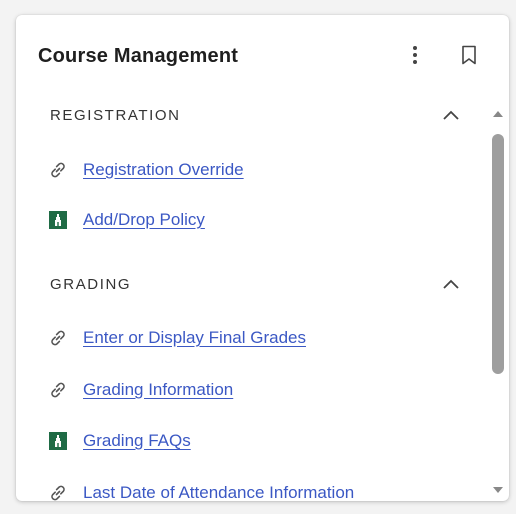 Image resolution: width=516 pixels, height=514 pixels. I want to click on list-item: Add/Drop Policy, so click(126, 220).